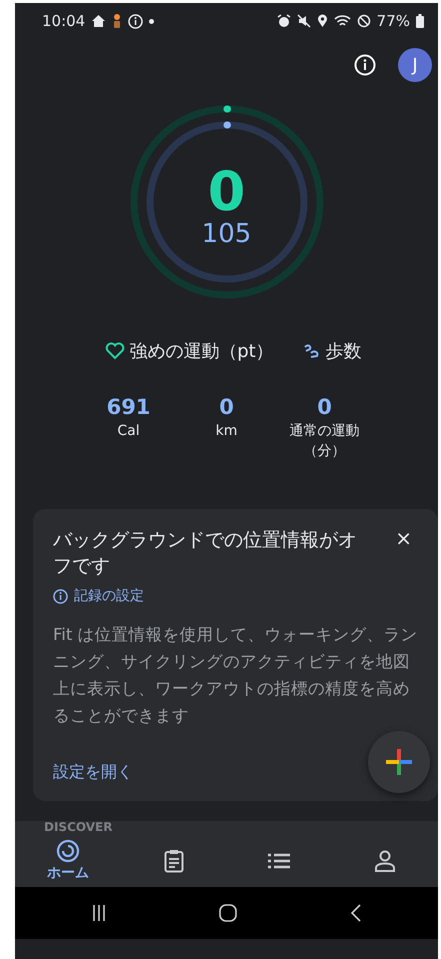 The height and width of the screenshot is (959, 441). I want to click on steps-value: 105, so click(227, 234).